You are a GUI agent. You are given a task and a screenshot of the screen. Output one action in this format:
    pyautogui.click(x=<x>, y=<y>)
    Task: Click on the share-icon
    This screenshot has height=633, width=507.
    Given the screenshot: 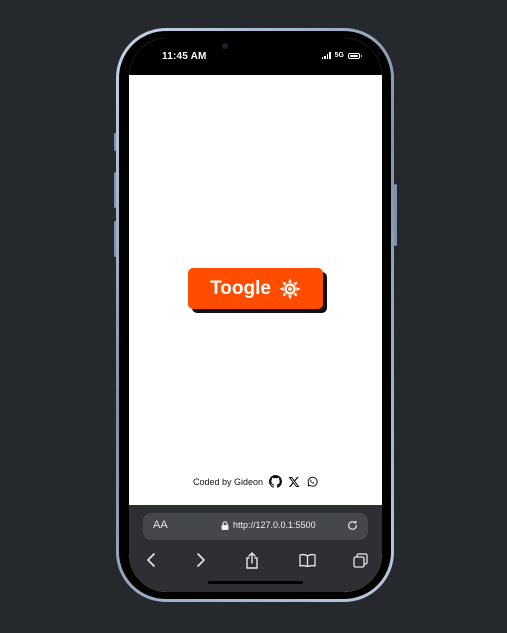 What is the action you would take?
    pyautogui.click(x=252, y=560)
    